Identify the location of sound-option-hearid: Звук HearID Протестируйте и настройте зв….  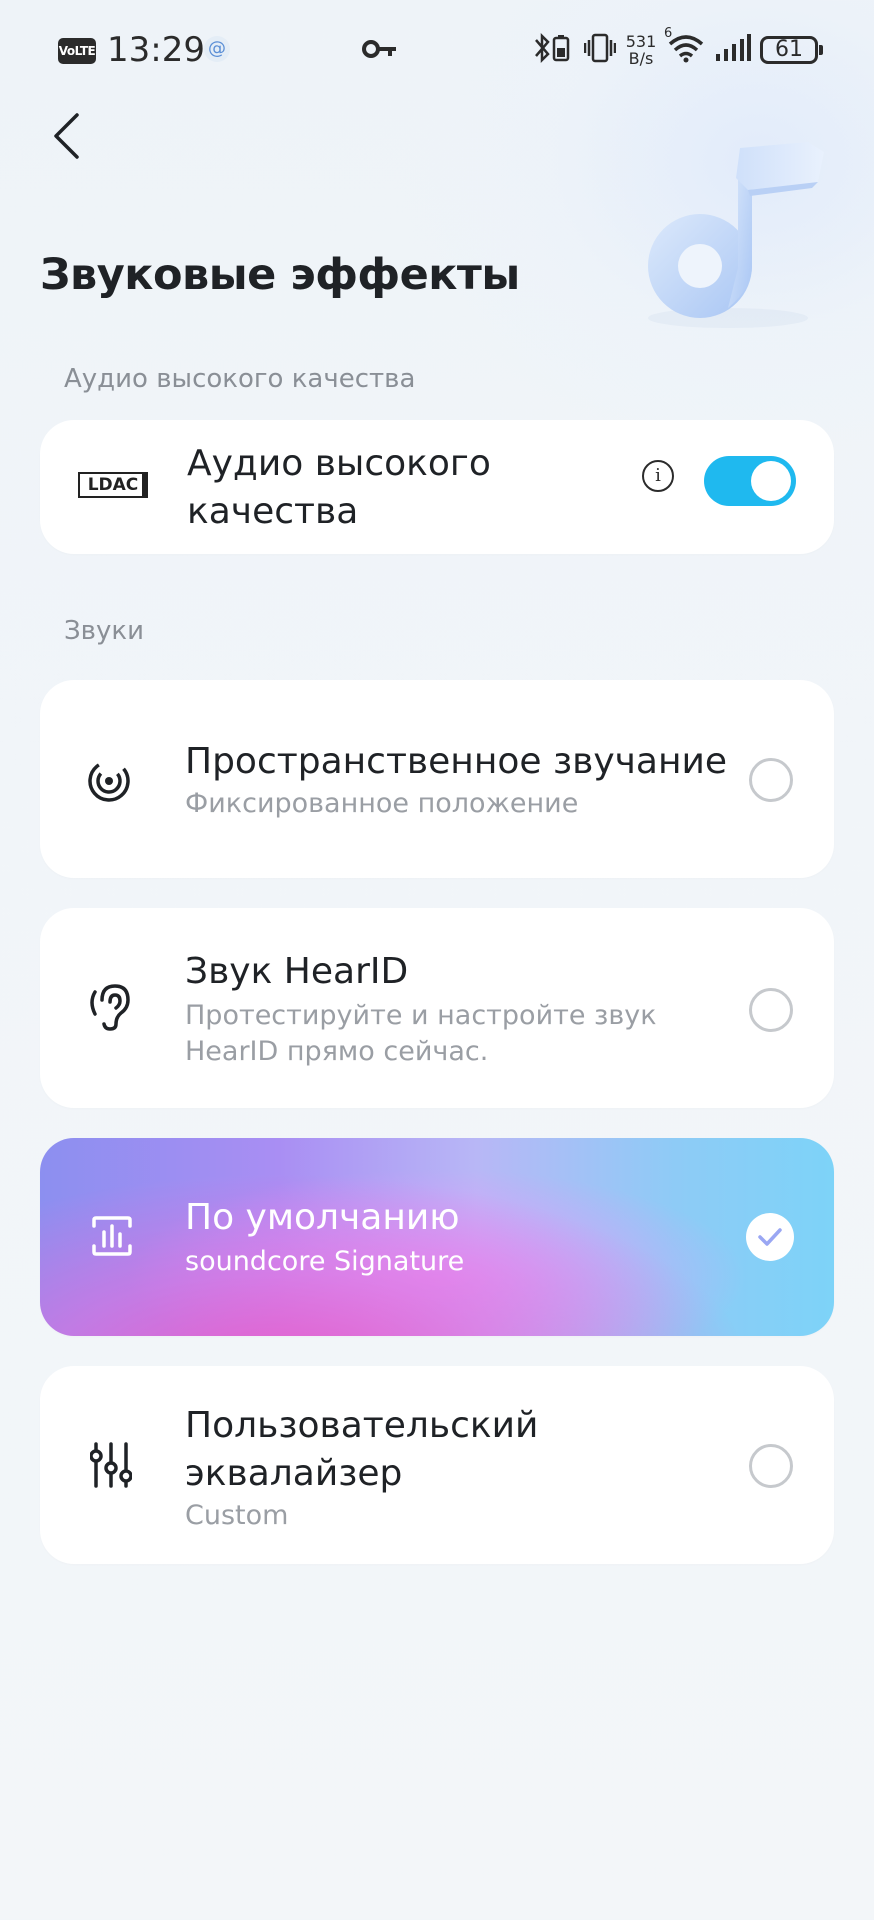
(437, 1008).